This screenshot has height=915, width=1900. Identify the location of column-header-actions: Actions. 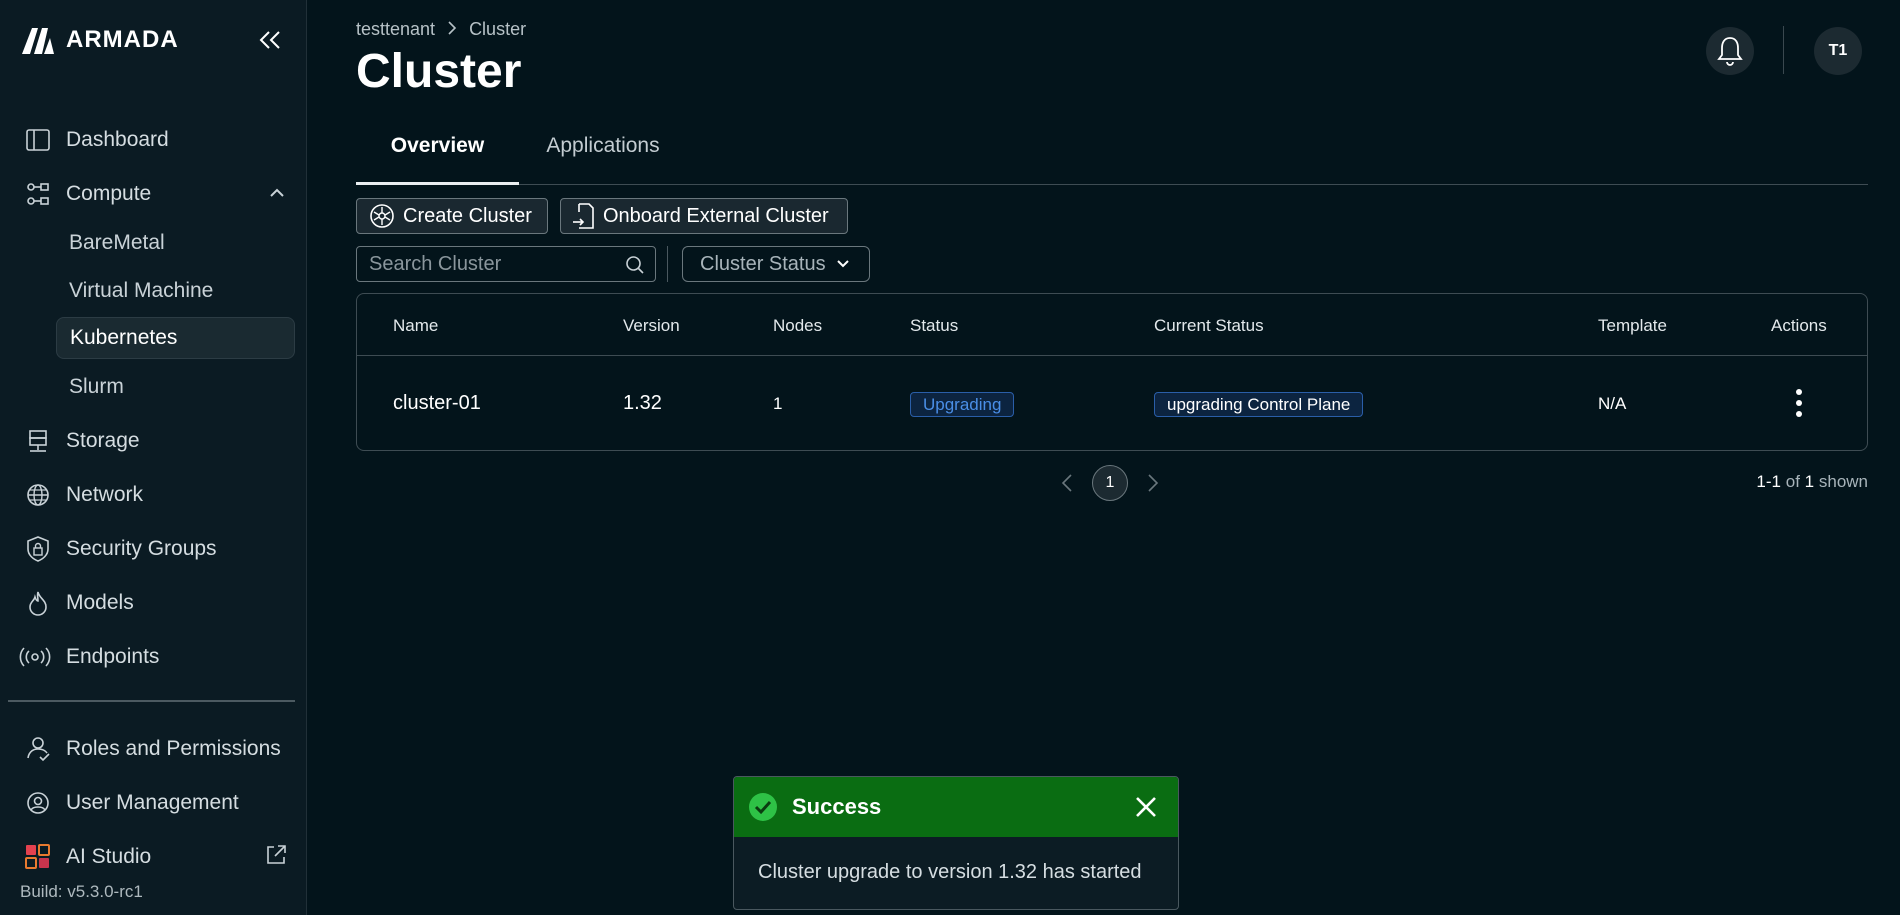
(1799, 325).